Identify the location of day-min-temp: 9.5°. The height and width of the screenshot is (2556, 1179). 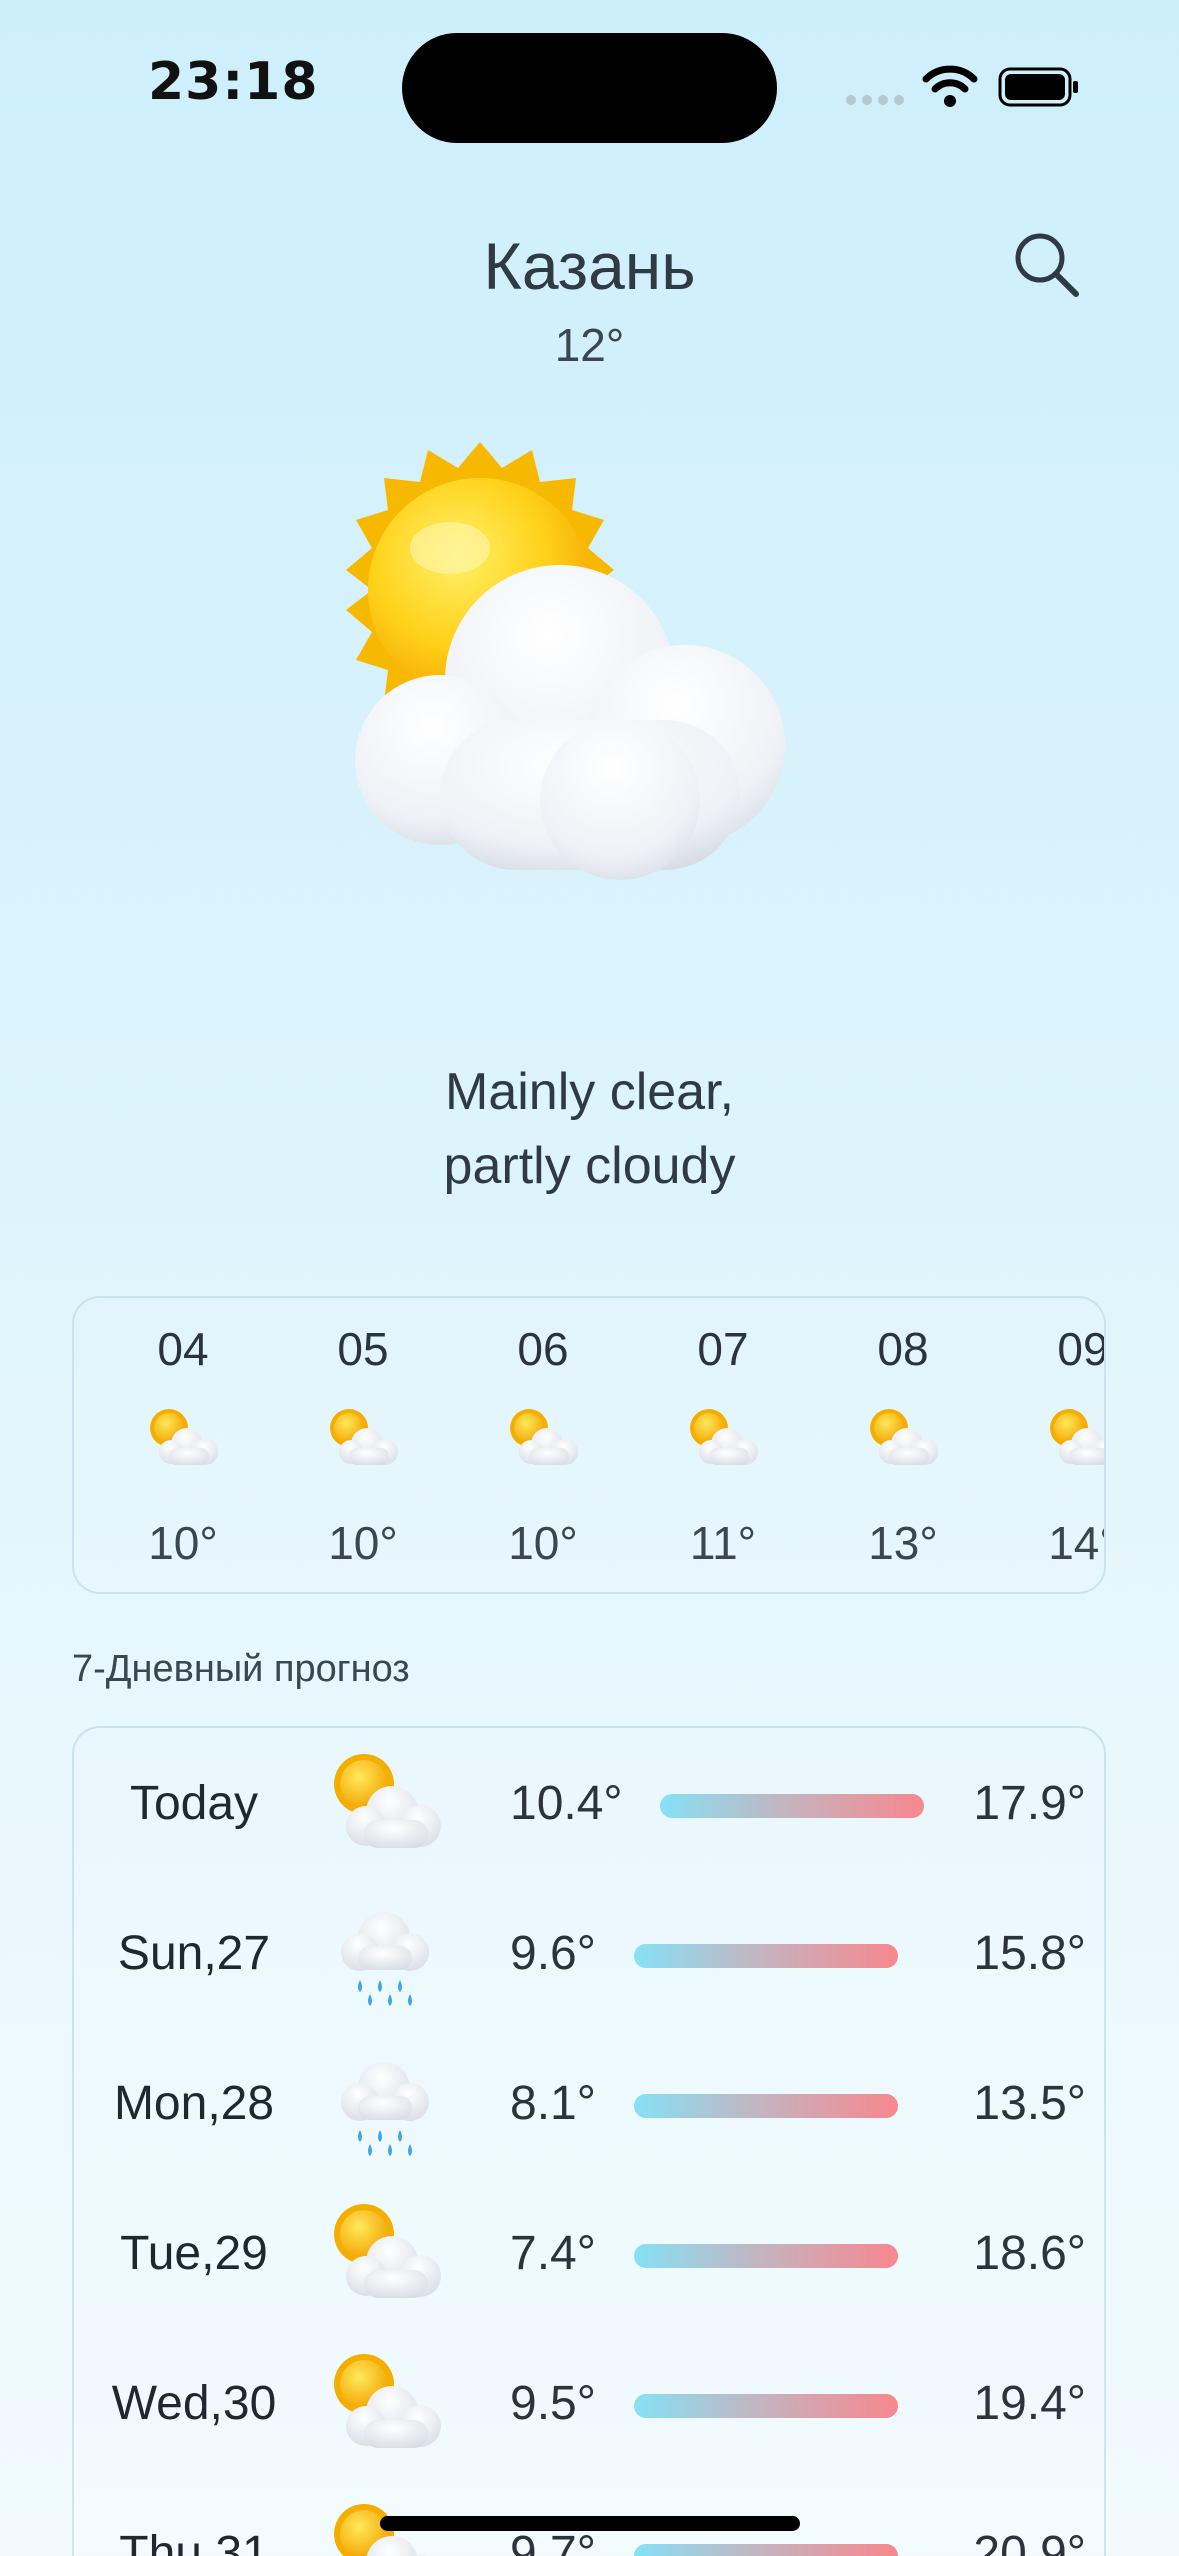
(553, 2403).